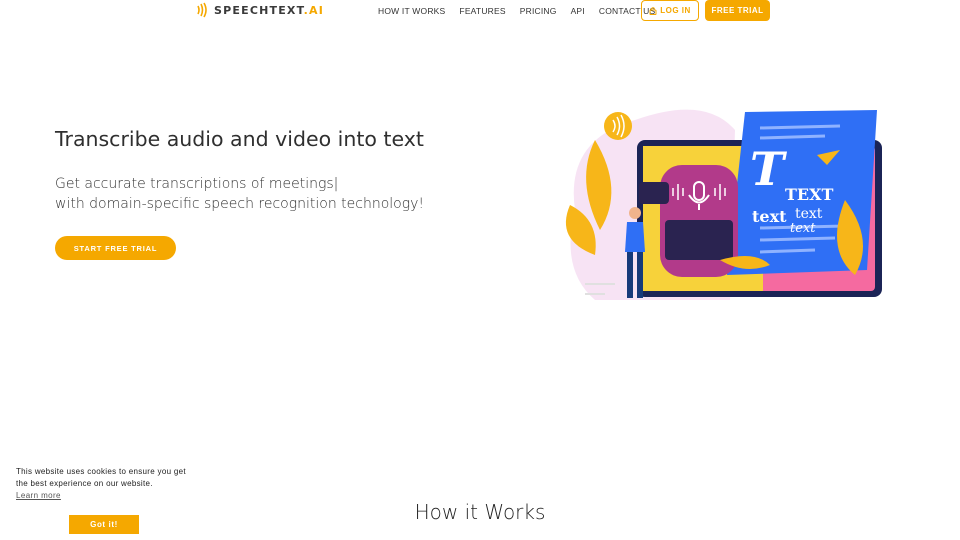 Image resolution: width=960 pixels, height=540 pixels. I want to click on letter-t: T, so click(769, 169).